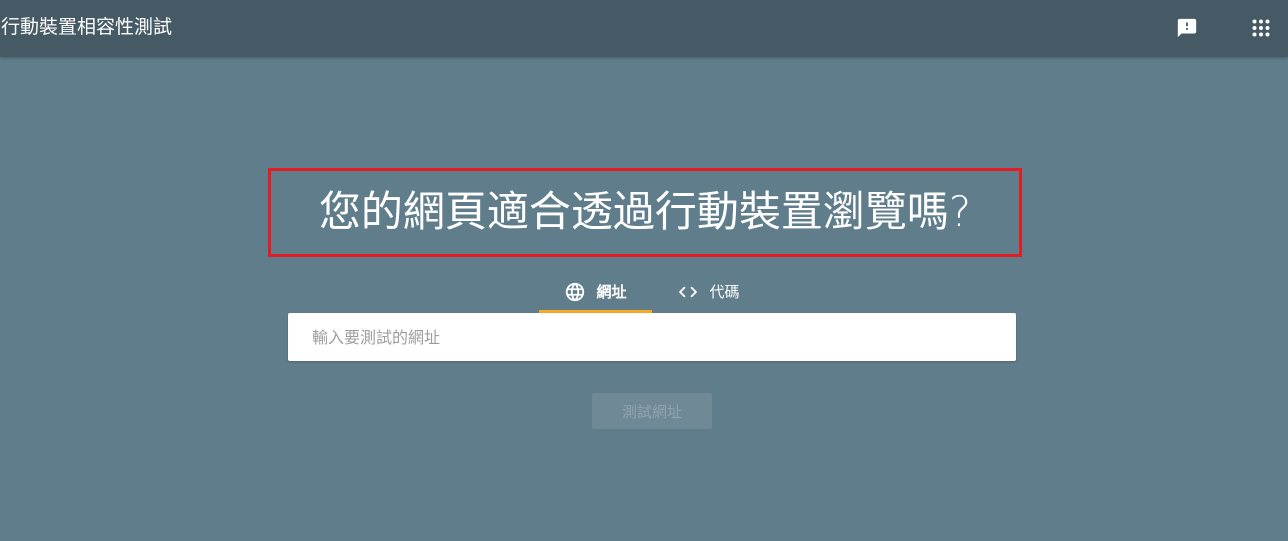 The width and height of the screenshot is (1288, 541). What do you see at coordinates (652, 337) in the screenshot?
I see `url-input` at bounding box center [652, 337].